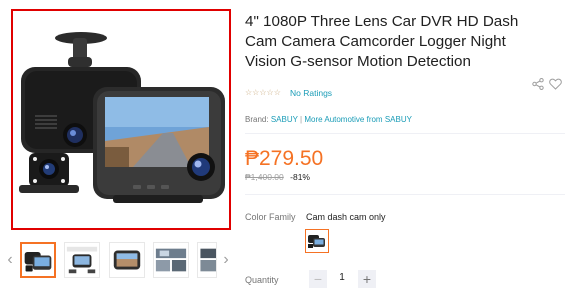 The height and width of the screenshot is (293, 565). What do you see at coordinates (548, 85) in the screenshot?
I see `share-wishlist-group` at bounding box center [548, 85].